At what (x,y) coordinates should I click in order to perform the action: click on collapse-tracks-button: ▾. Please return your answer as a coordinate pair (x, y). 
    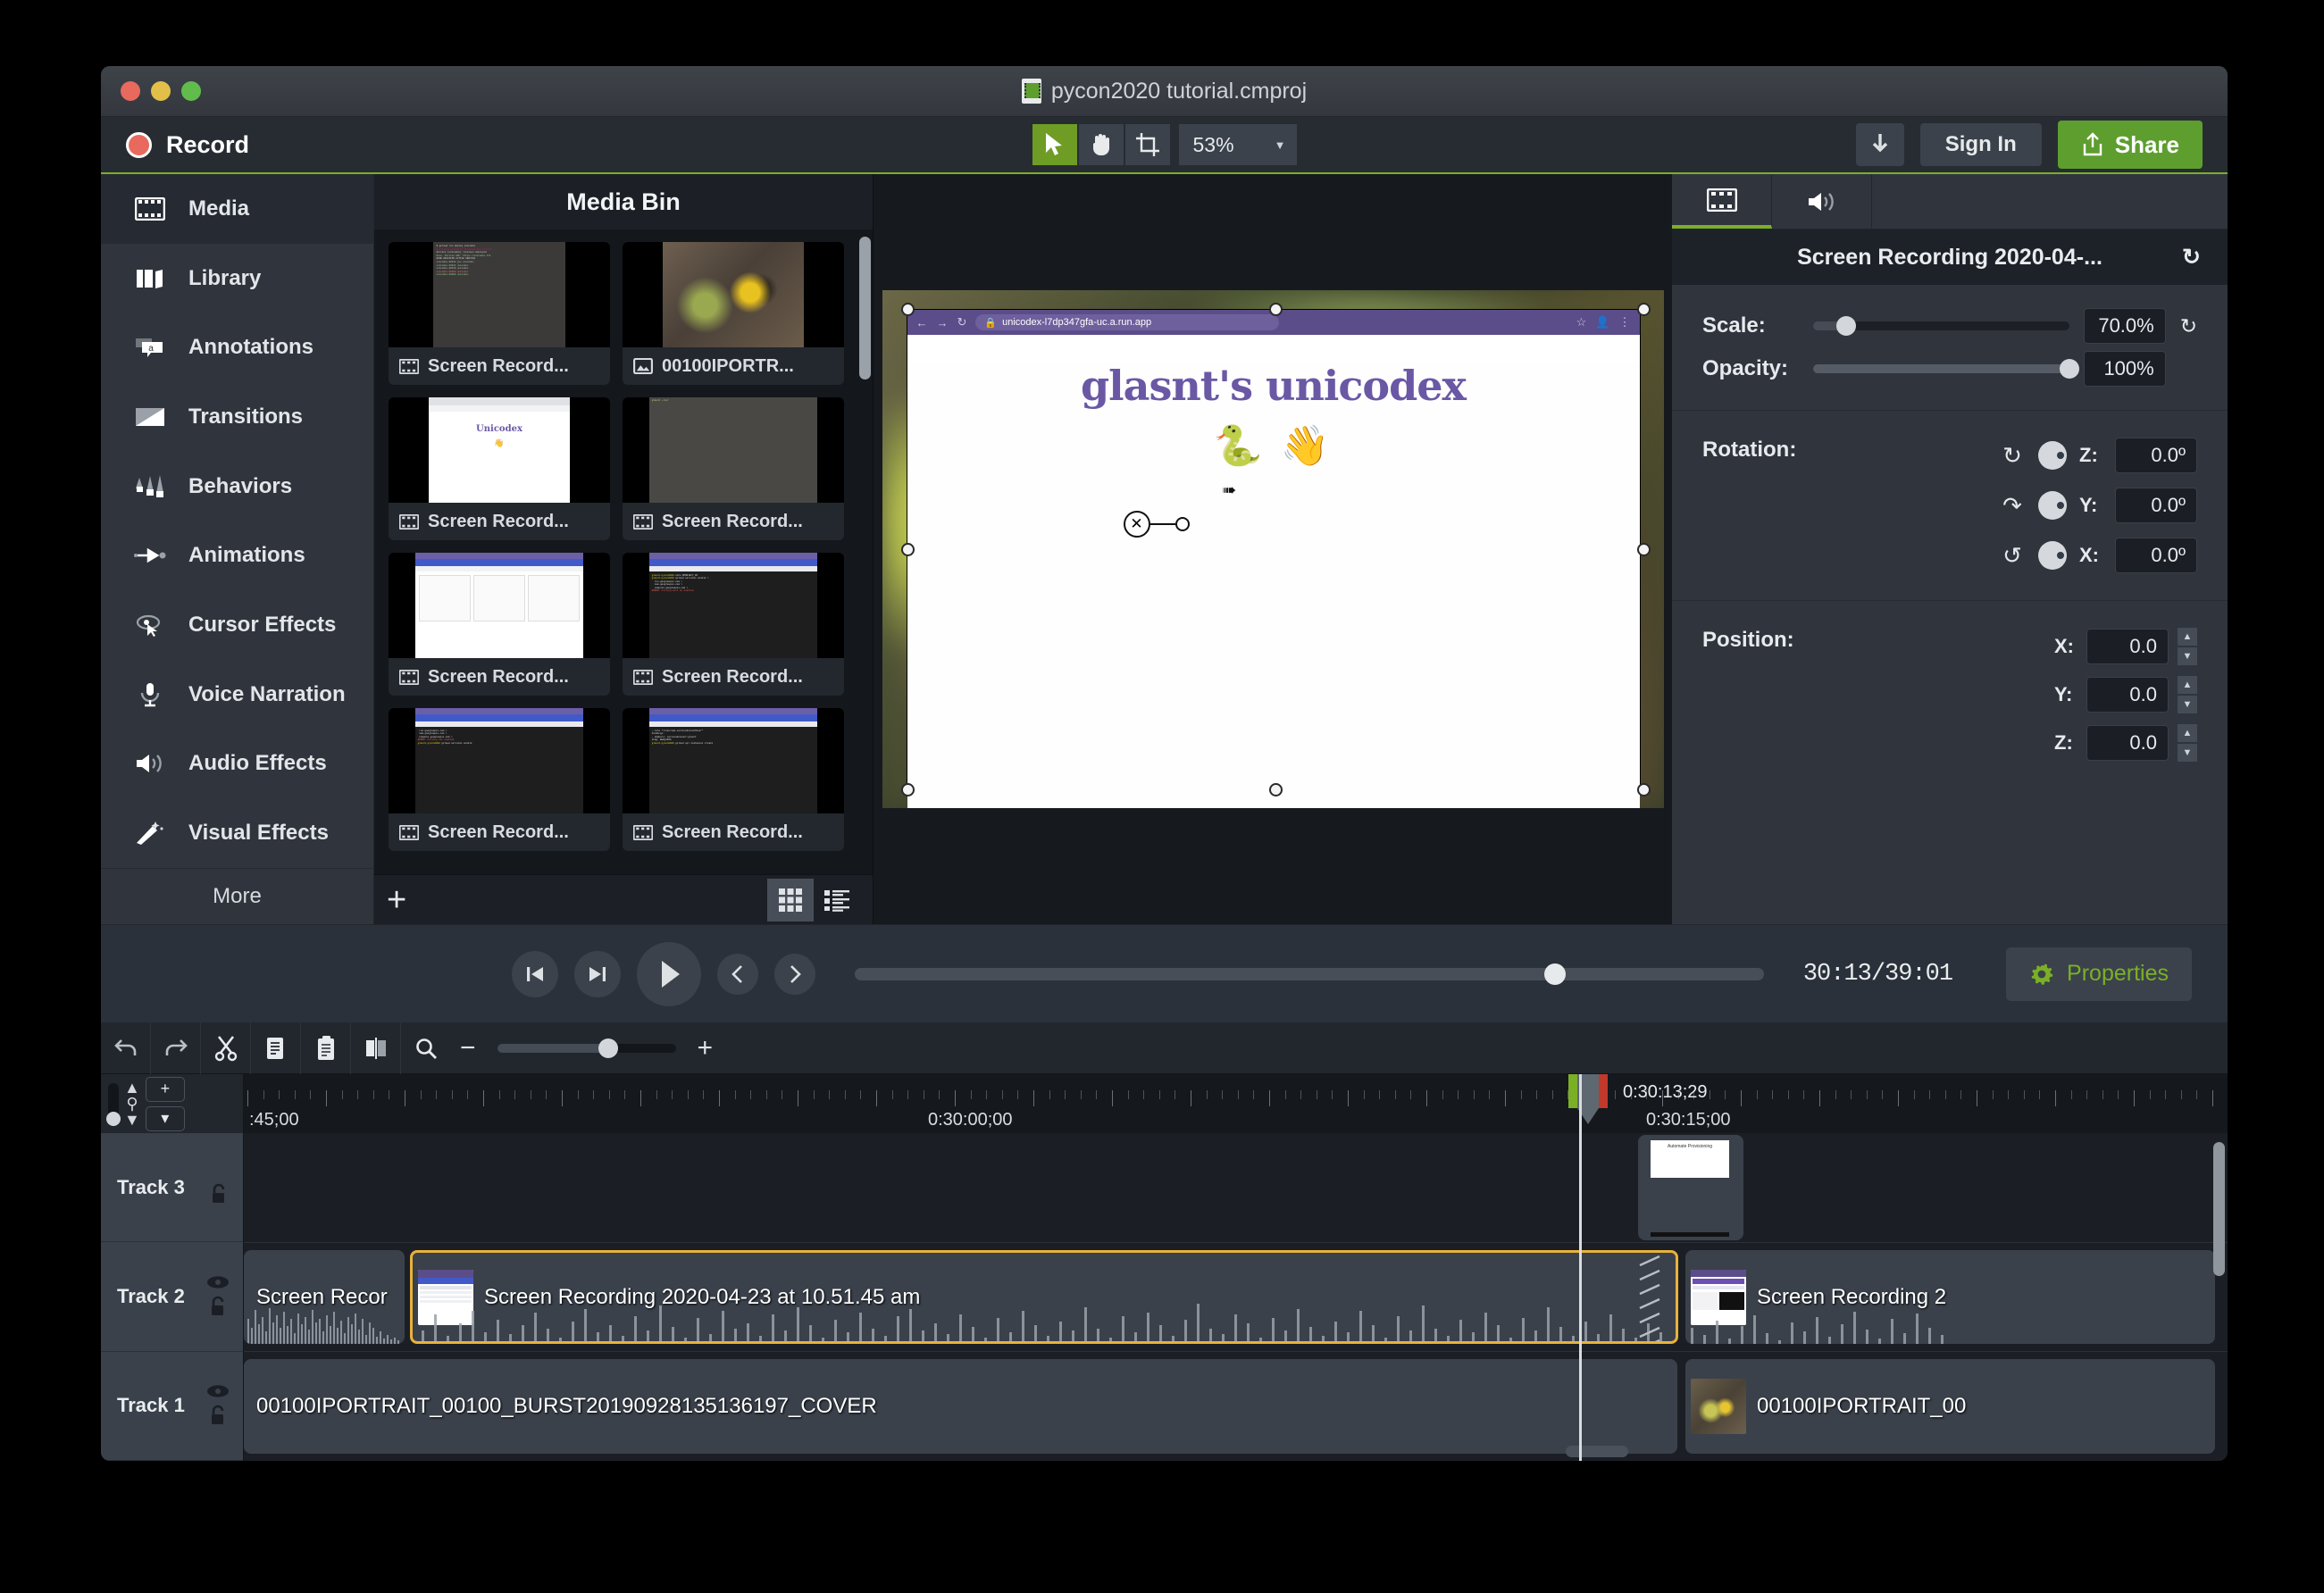
    Looking at the image, I should click on (165, 1118).